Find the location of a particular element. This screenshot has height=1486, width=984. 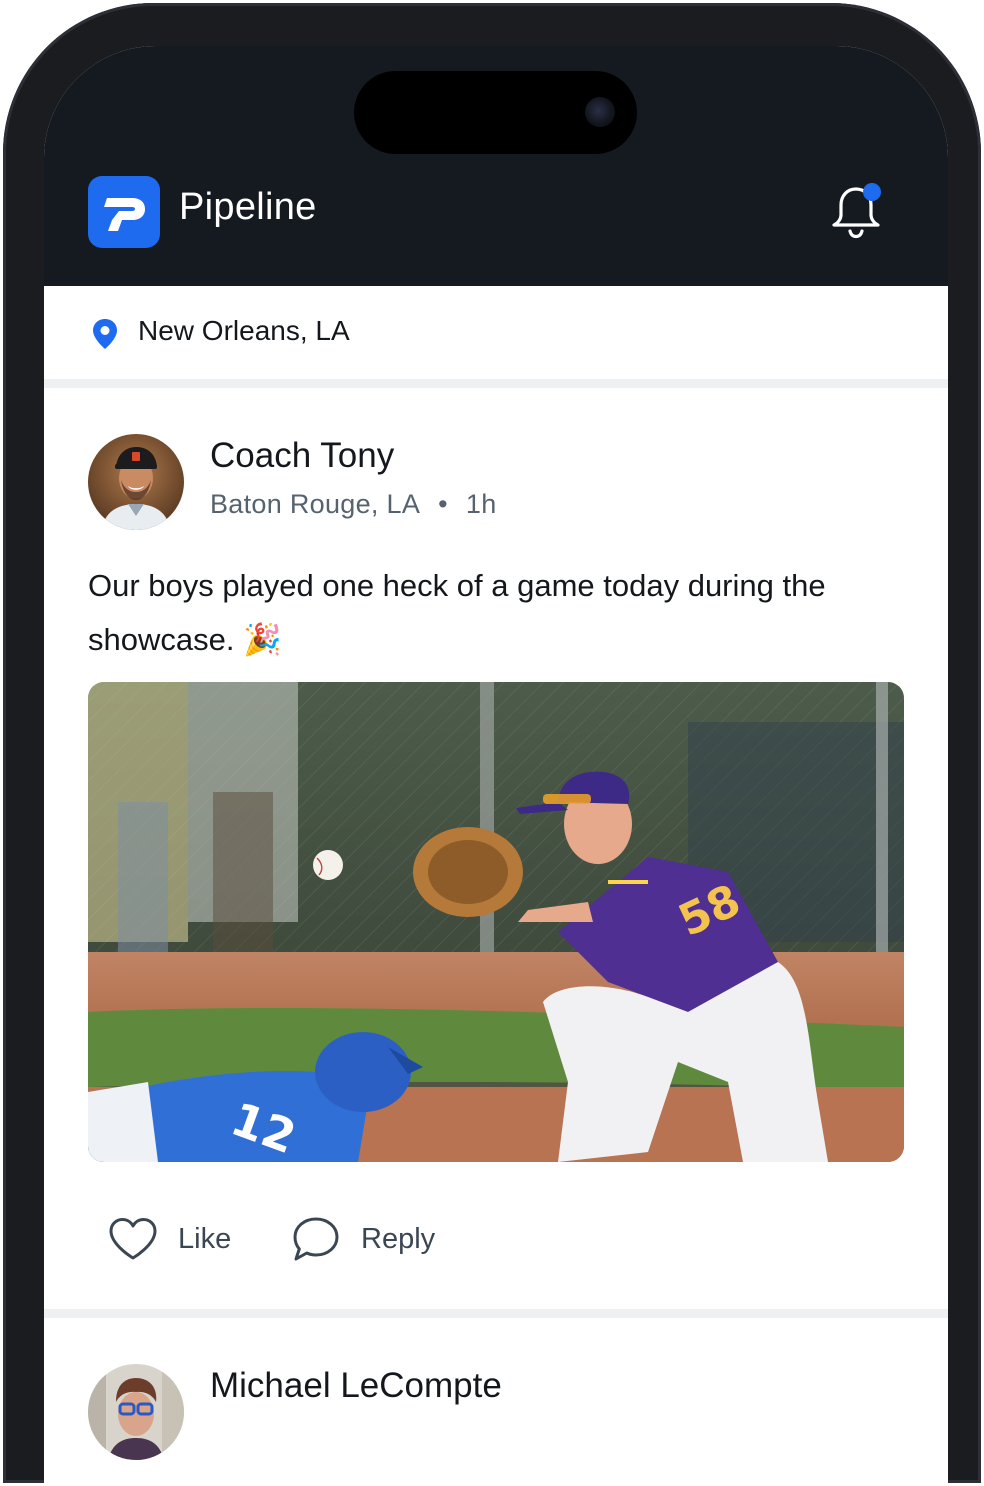

dynamic-island is located at coordinates (495, 112).